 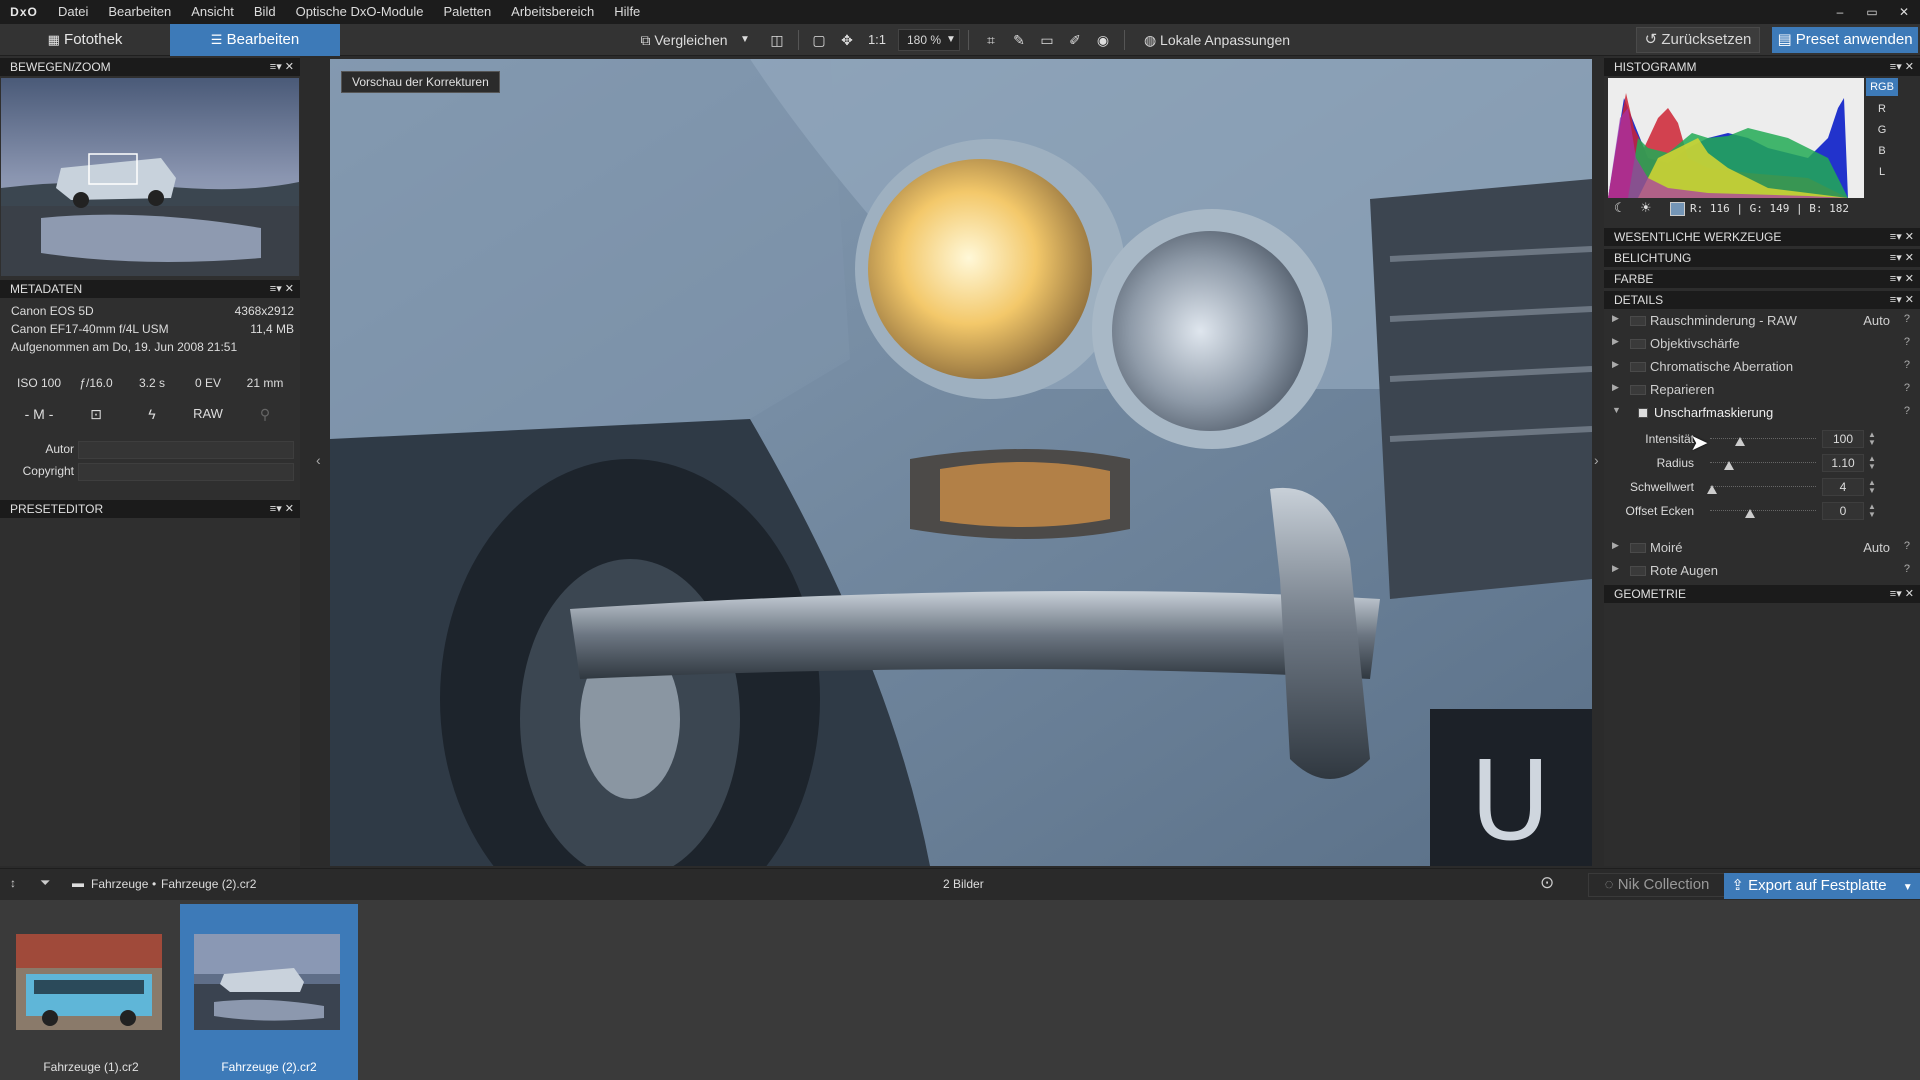 What do you see at coordinates (186, 450) in the screenshot?
I see `author-field` at bounding box center [186, 450].